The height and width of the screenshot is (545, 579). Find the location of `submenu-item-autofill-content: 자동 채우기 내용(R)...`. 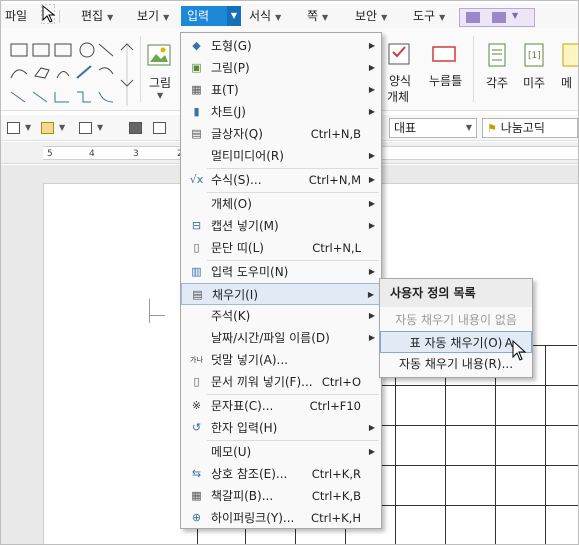

submenu-item-autofill-content: 자동 채우기 내용(R)... is located at coordinates (456, 364).